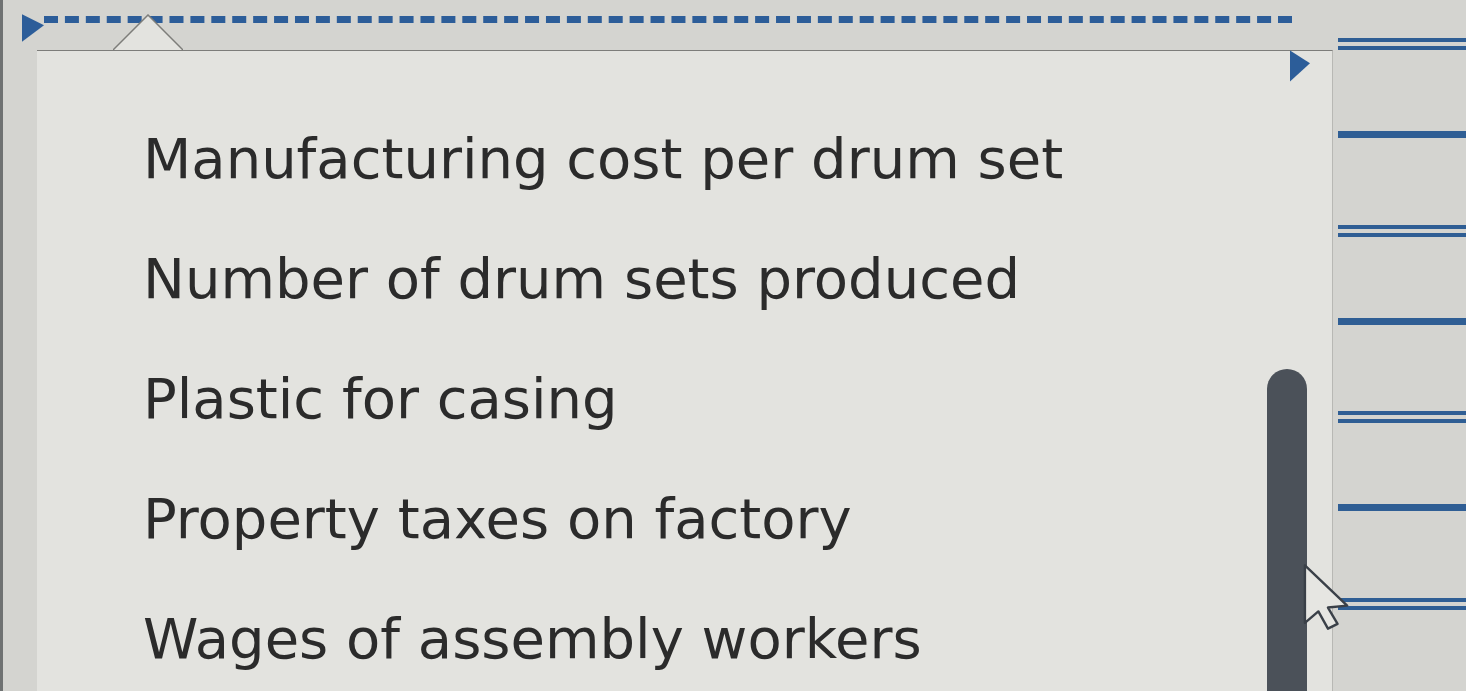  Describe the element at coordinates (497, 519) in the screenshot. I see `dropdown-option: Property taxes on factory` at that location.